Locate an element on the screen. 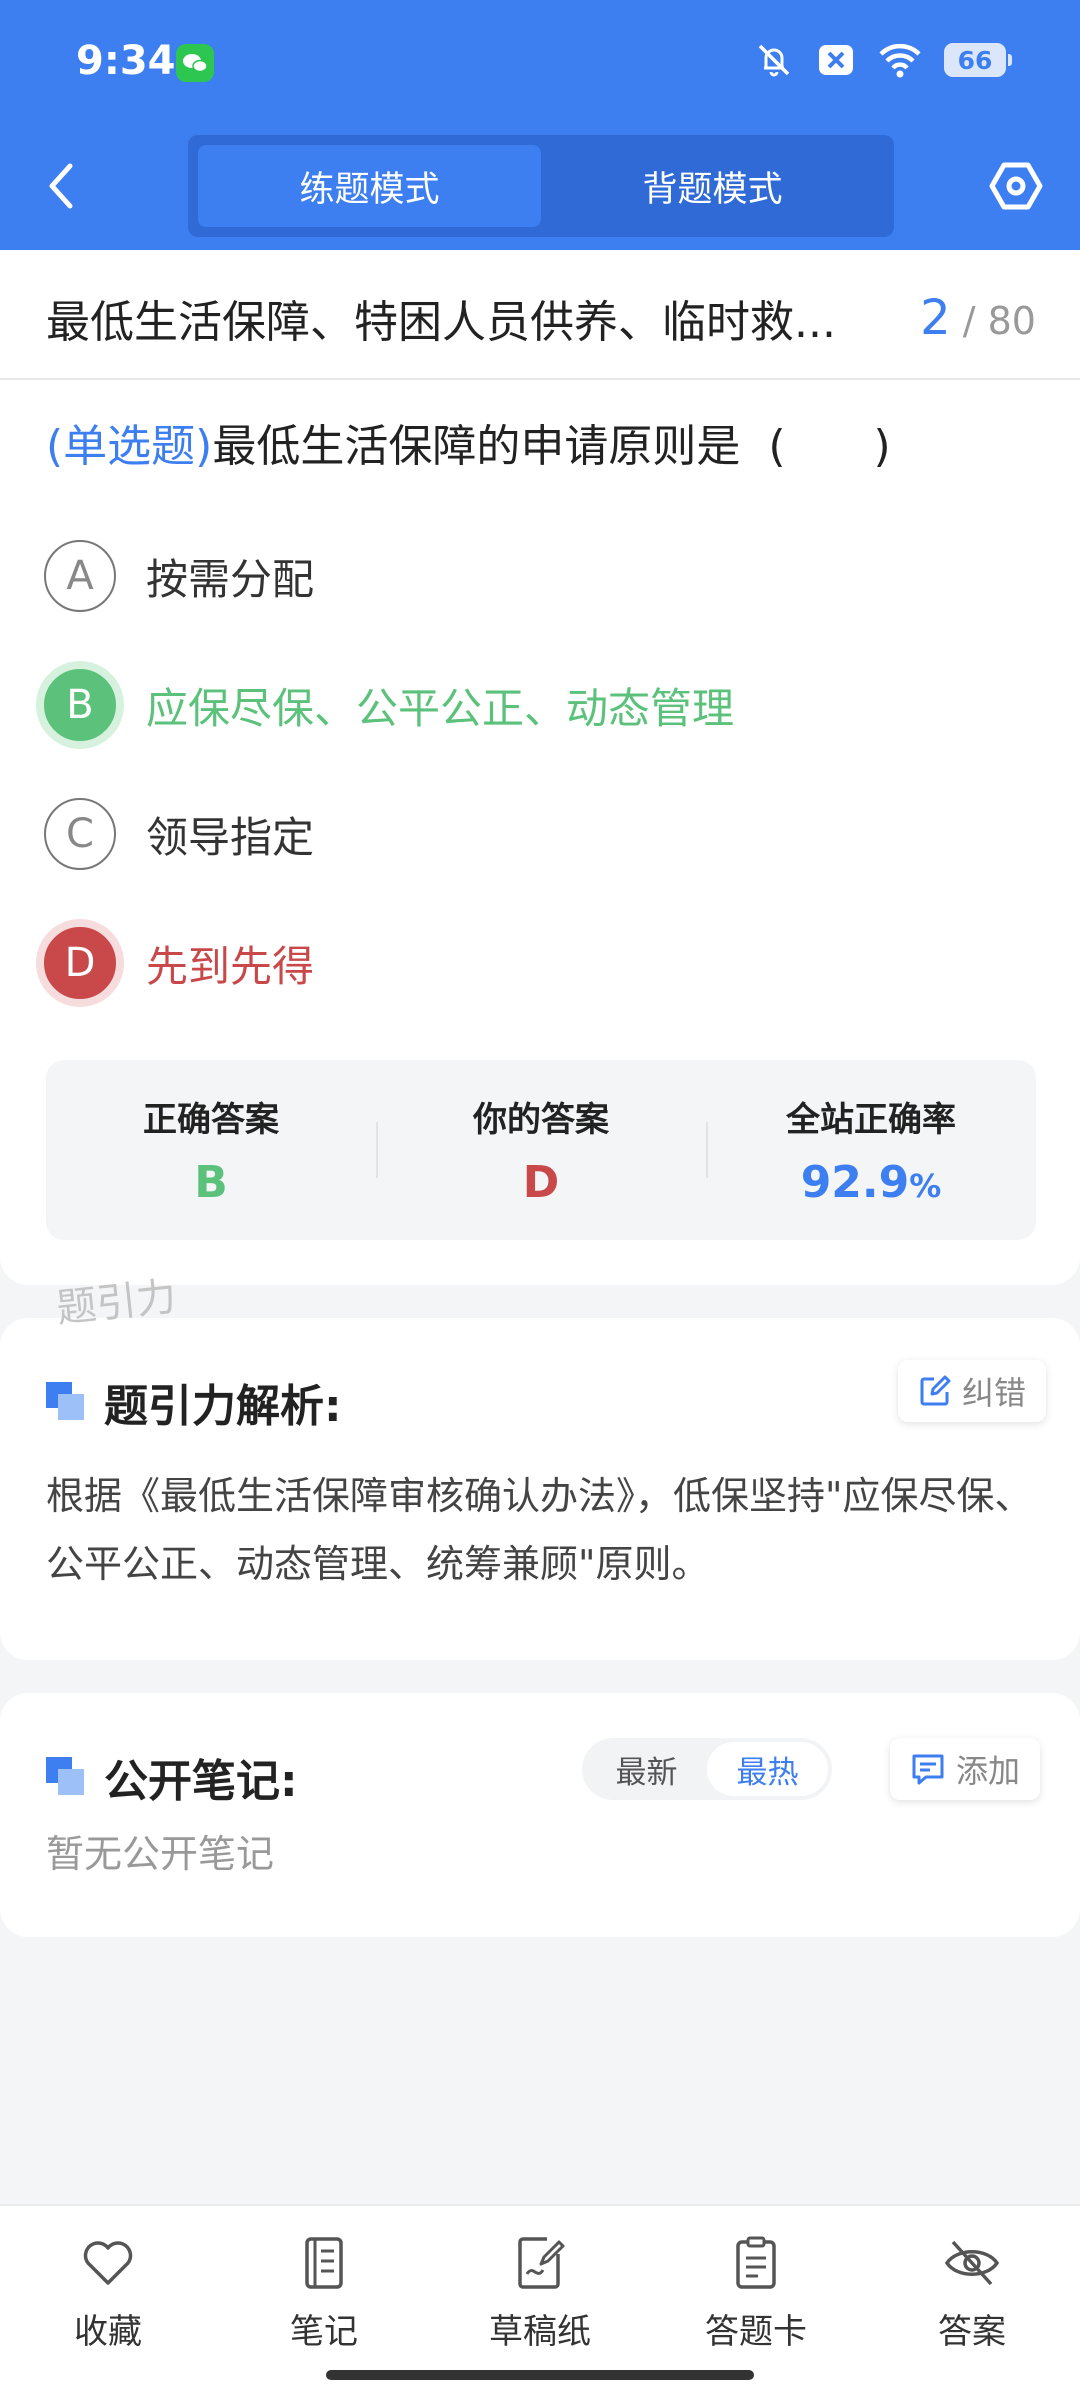  add-note-button: 添加 is located at coordinates (965, 1769).